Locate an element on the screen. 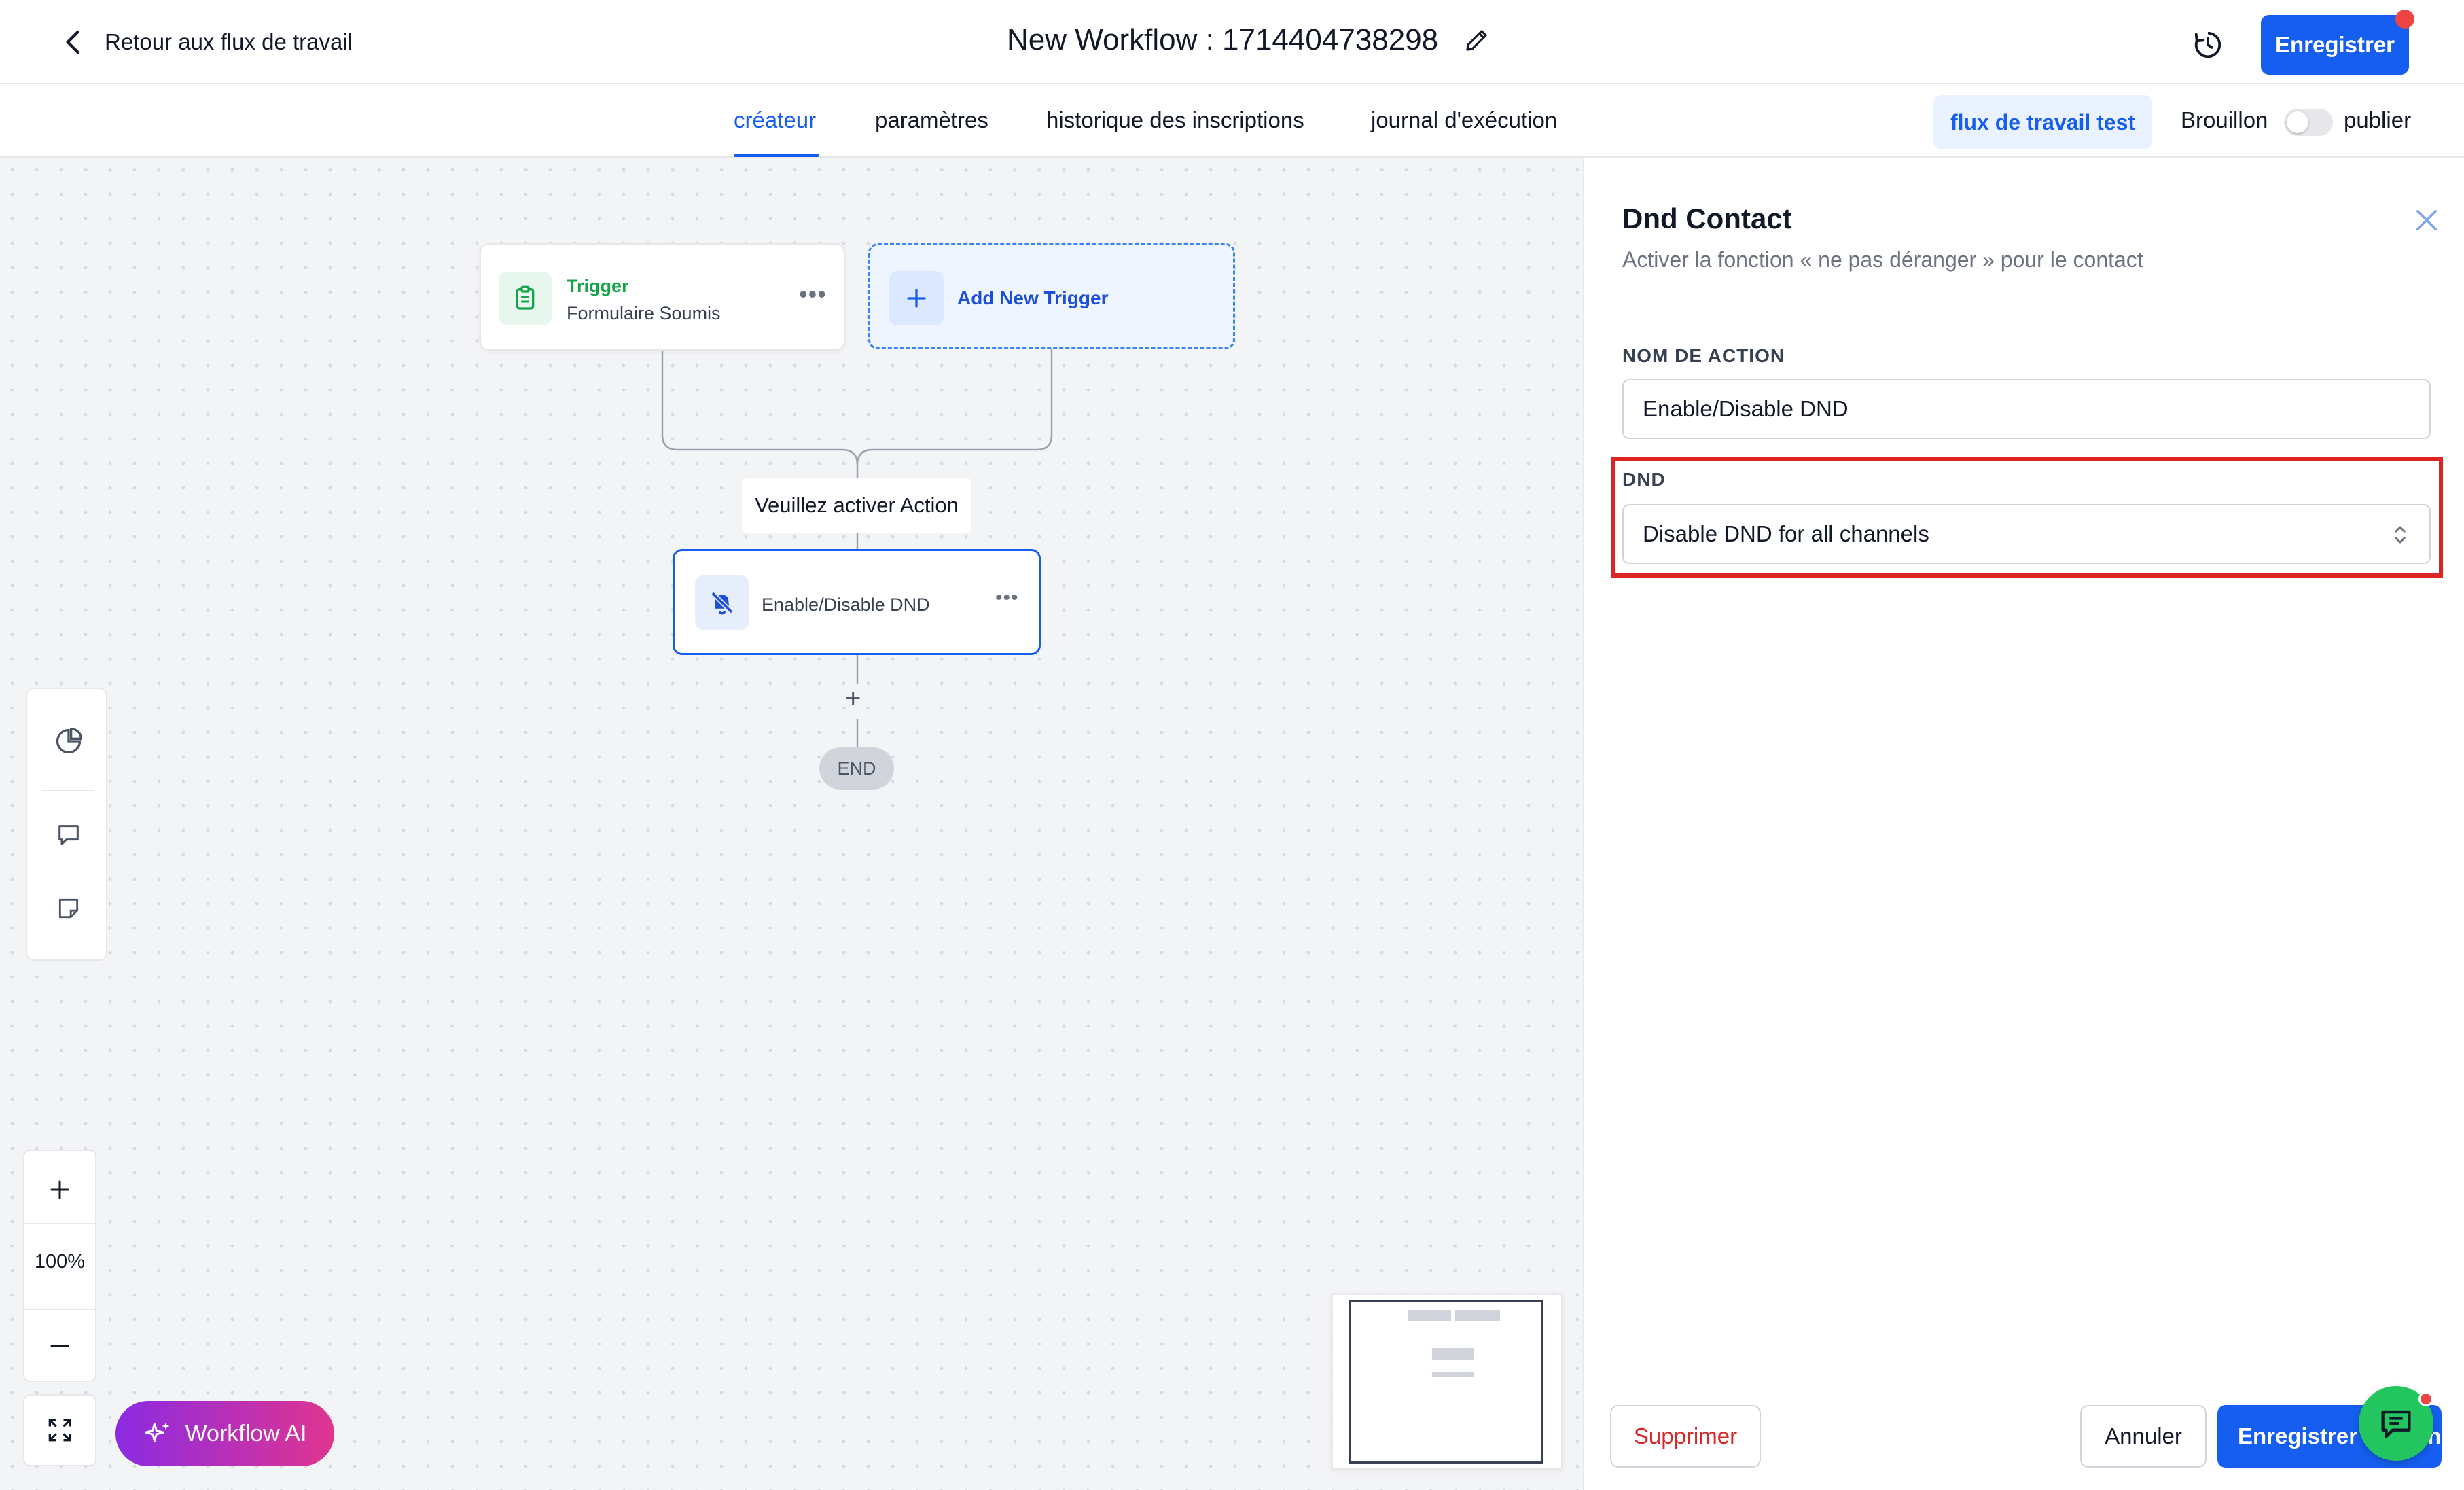 This screenshot has width=2464, height=1490. test-workflow-button: flux de travail test is located at coordinates (2042, 122).